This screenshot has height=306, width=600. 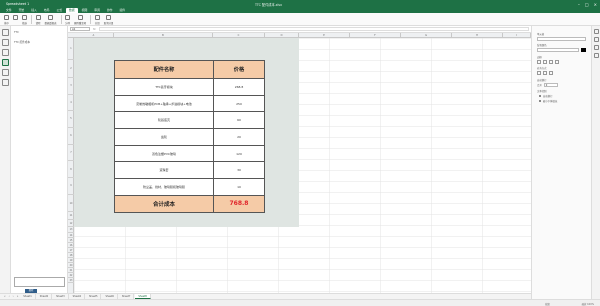 I want to click on minimize-icon: –, so click(x=579, y=4).